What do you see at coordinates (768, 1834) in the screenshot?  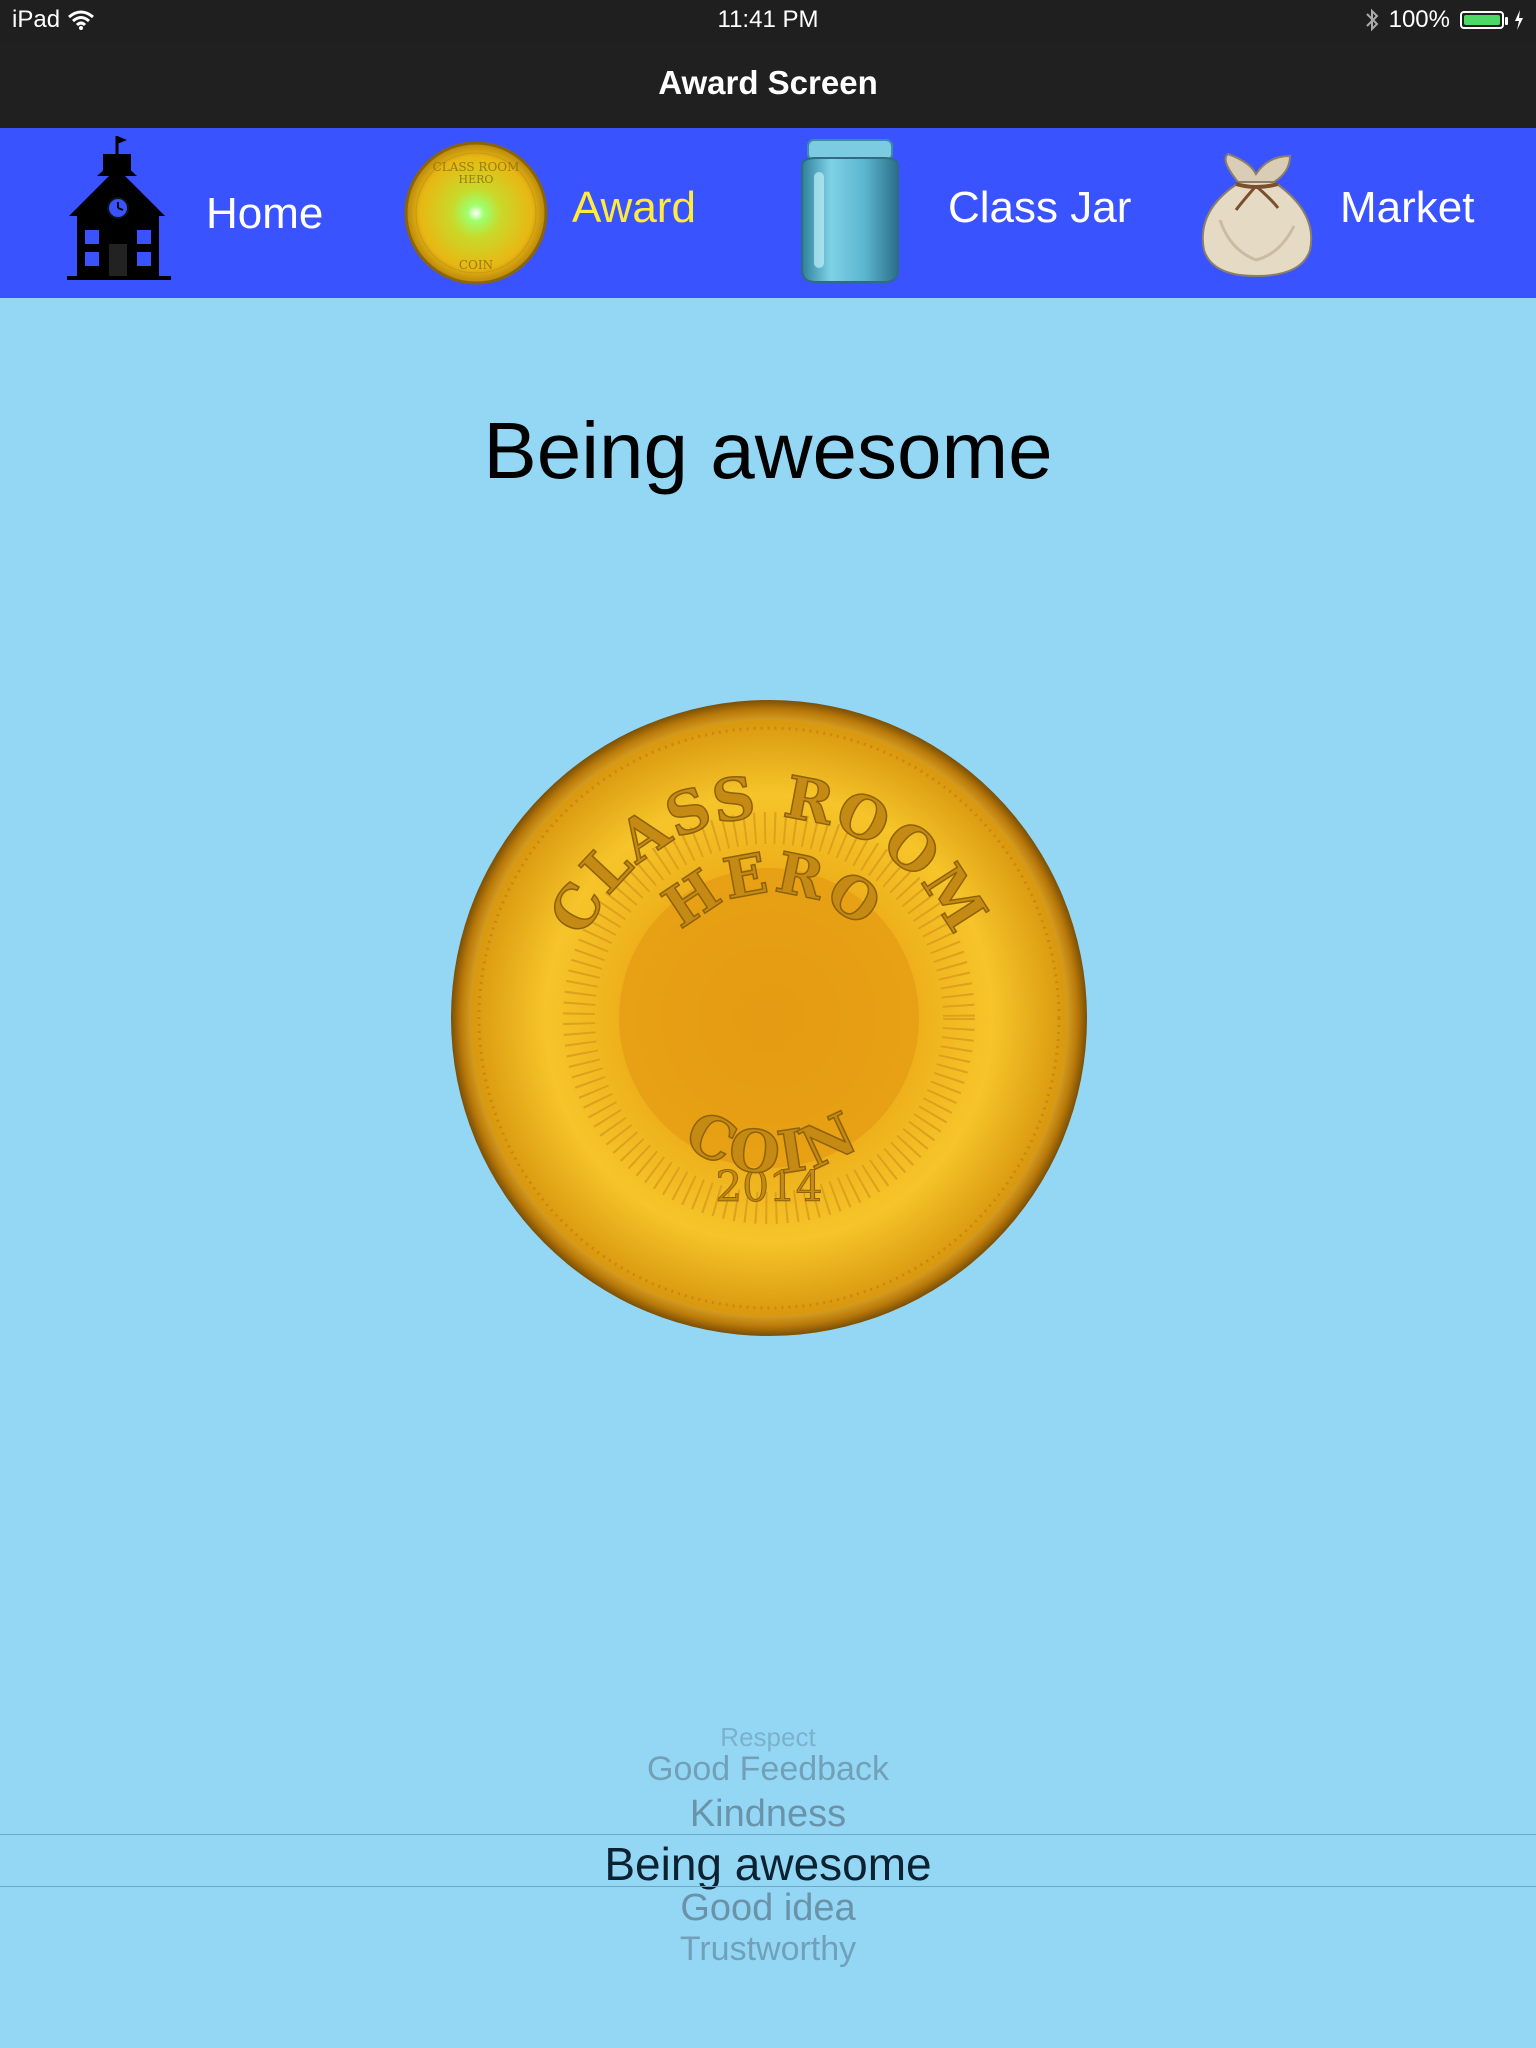 I see `picker-selection-line` at bounding box center [768, 1834].